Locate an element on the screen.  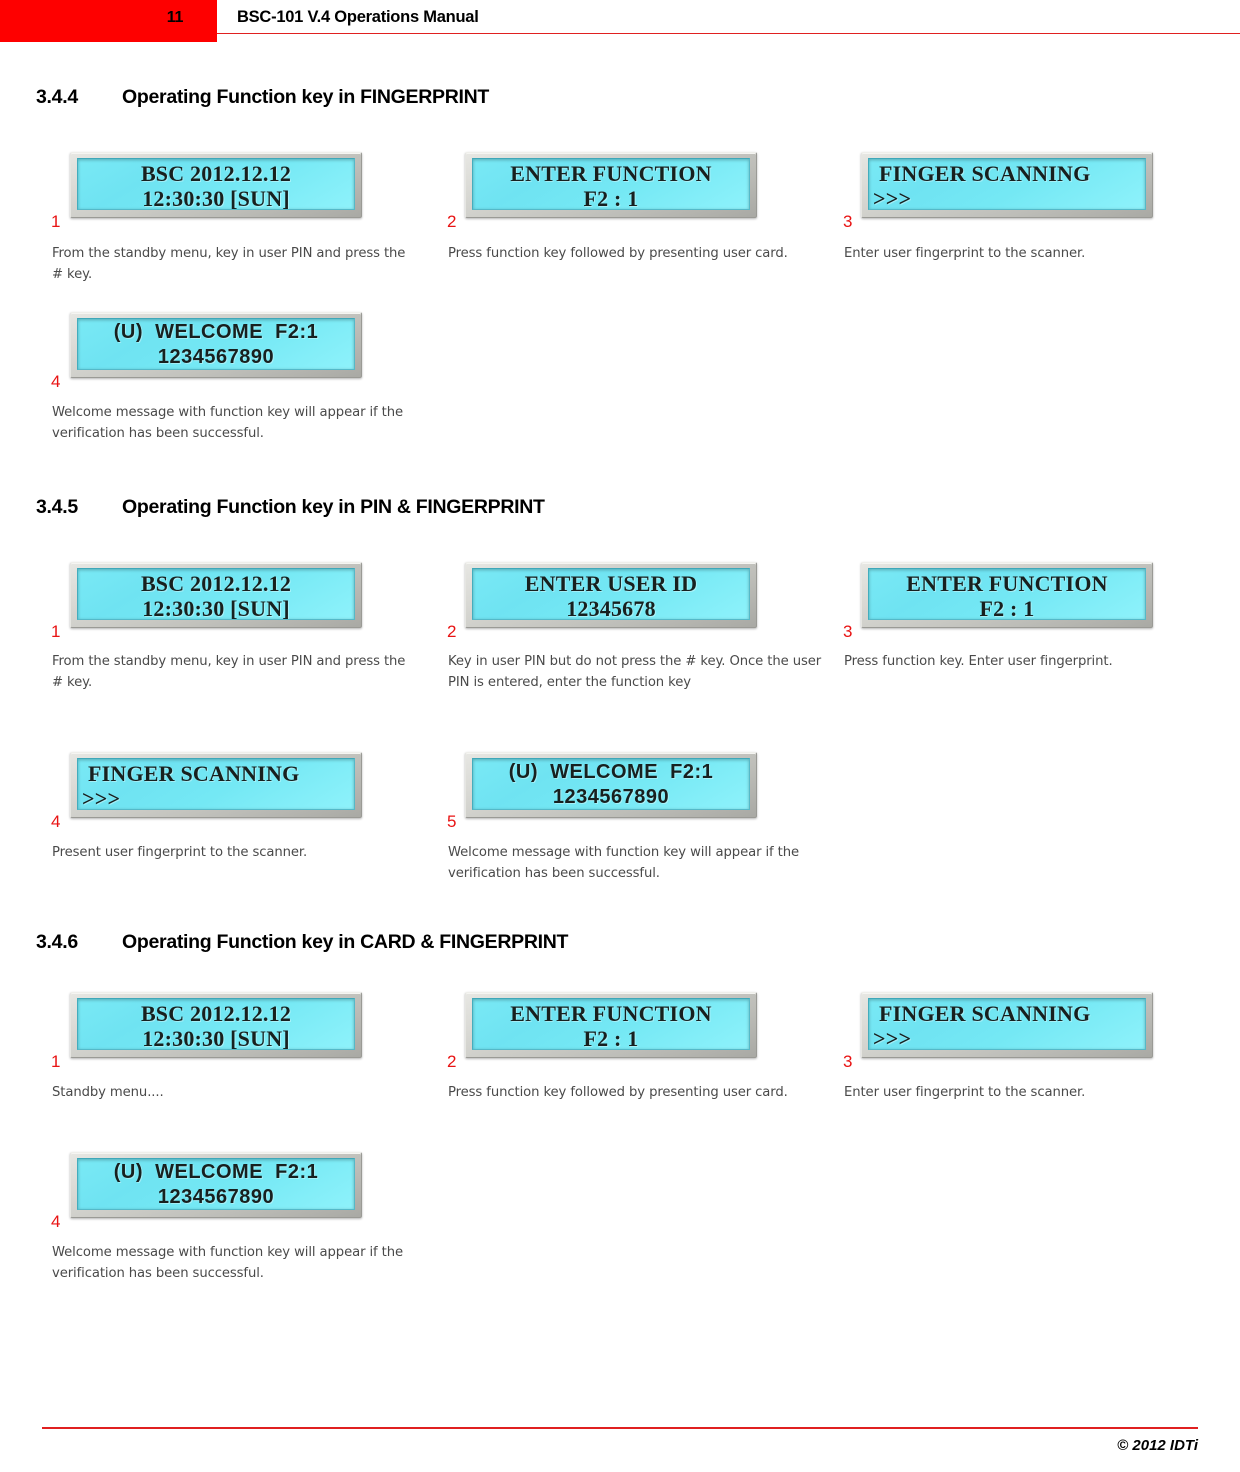
section-title: Operating Function key in FINGERPRINT is located at coordinates (306, 97).